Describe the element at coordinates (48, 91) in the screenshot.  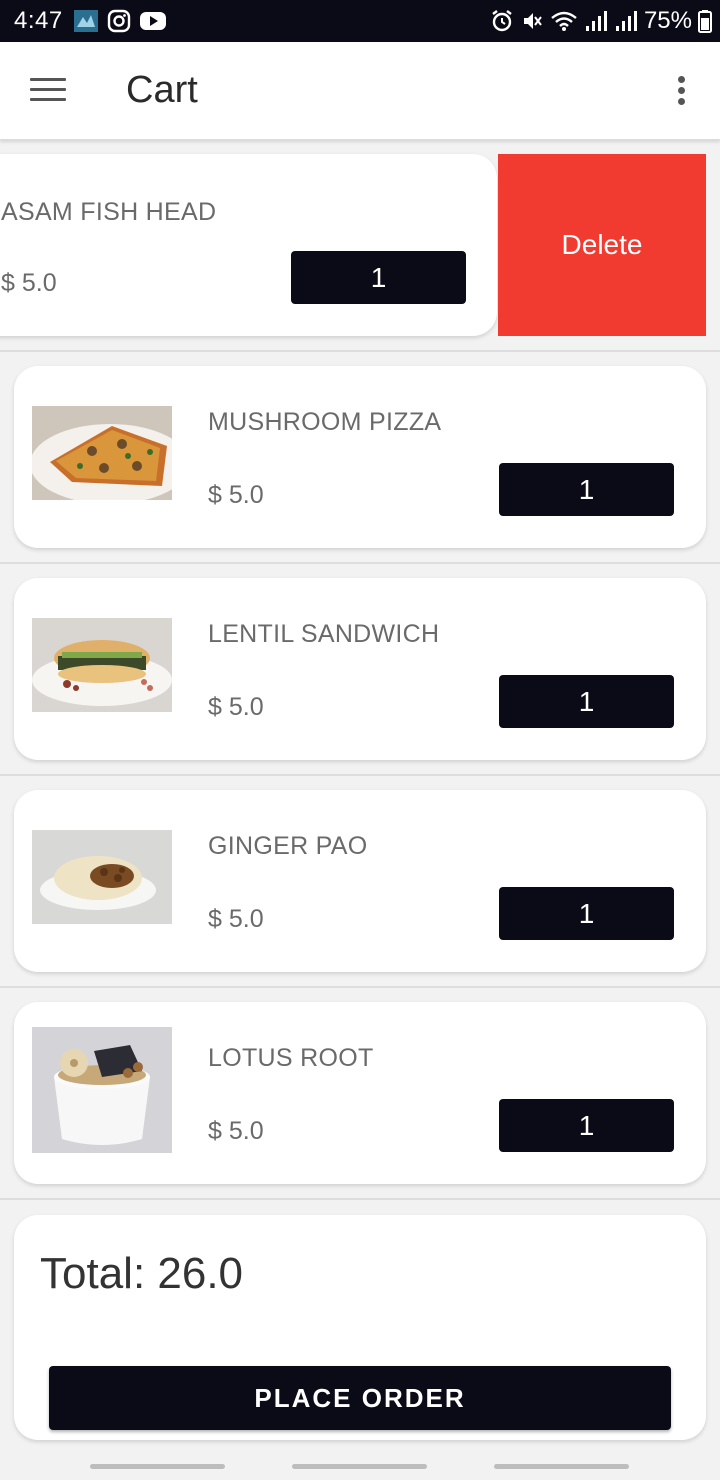
I see `hamburger-menu-icon` at that location.